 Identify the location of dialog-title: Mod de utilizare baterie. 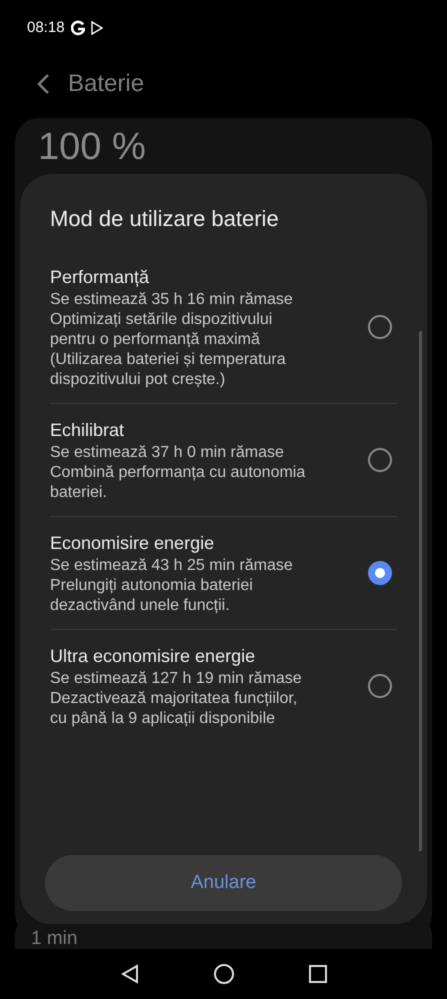
(164, 219).